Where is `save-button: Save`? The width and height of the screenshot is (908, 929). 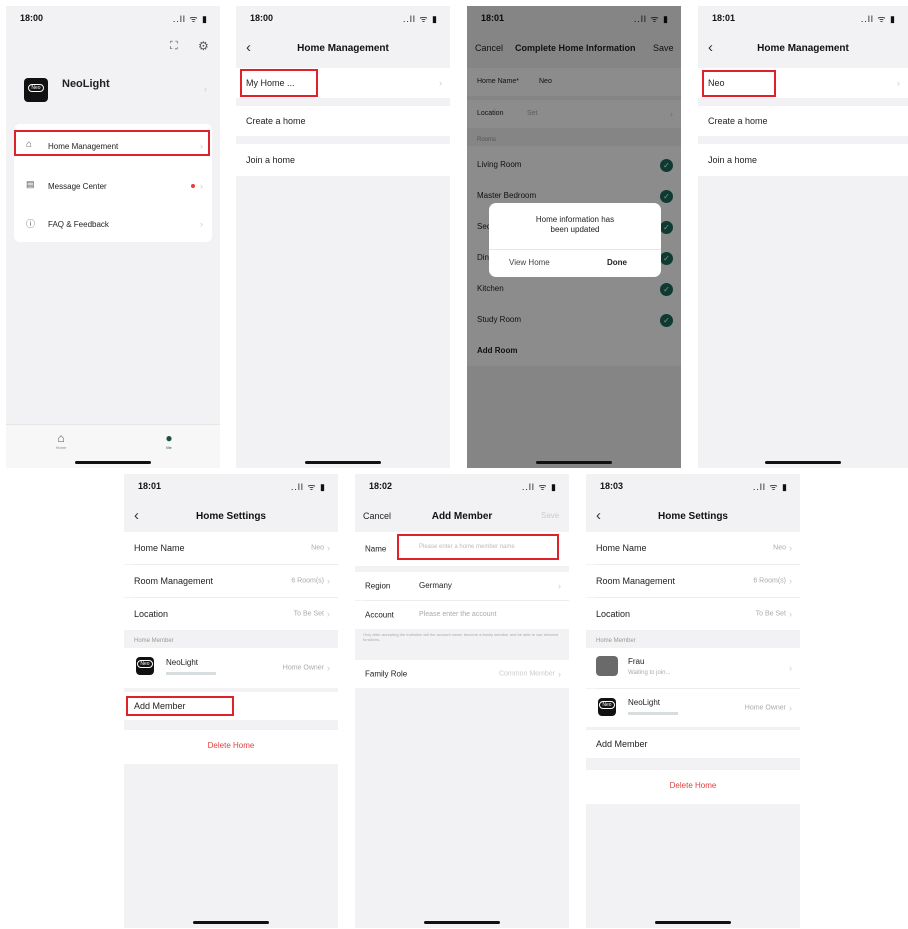
save-button: Save is located at coordinates (550, 515).